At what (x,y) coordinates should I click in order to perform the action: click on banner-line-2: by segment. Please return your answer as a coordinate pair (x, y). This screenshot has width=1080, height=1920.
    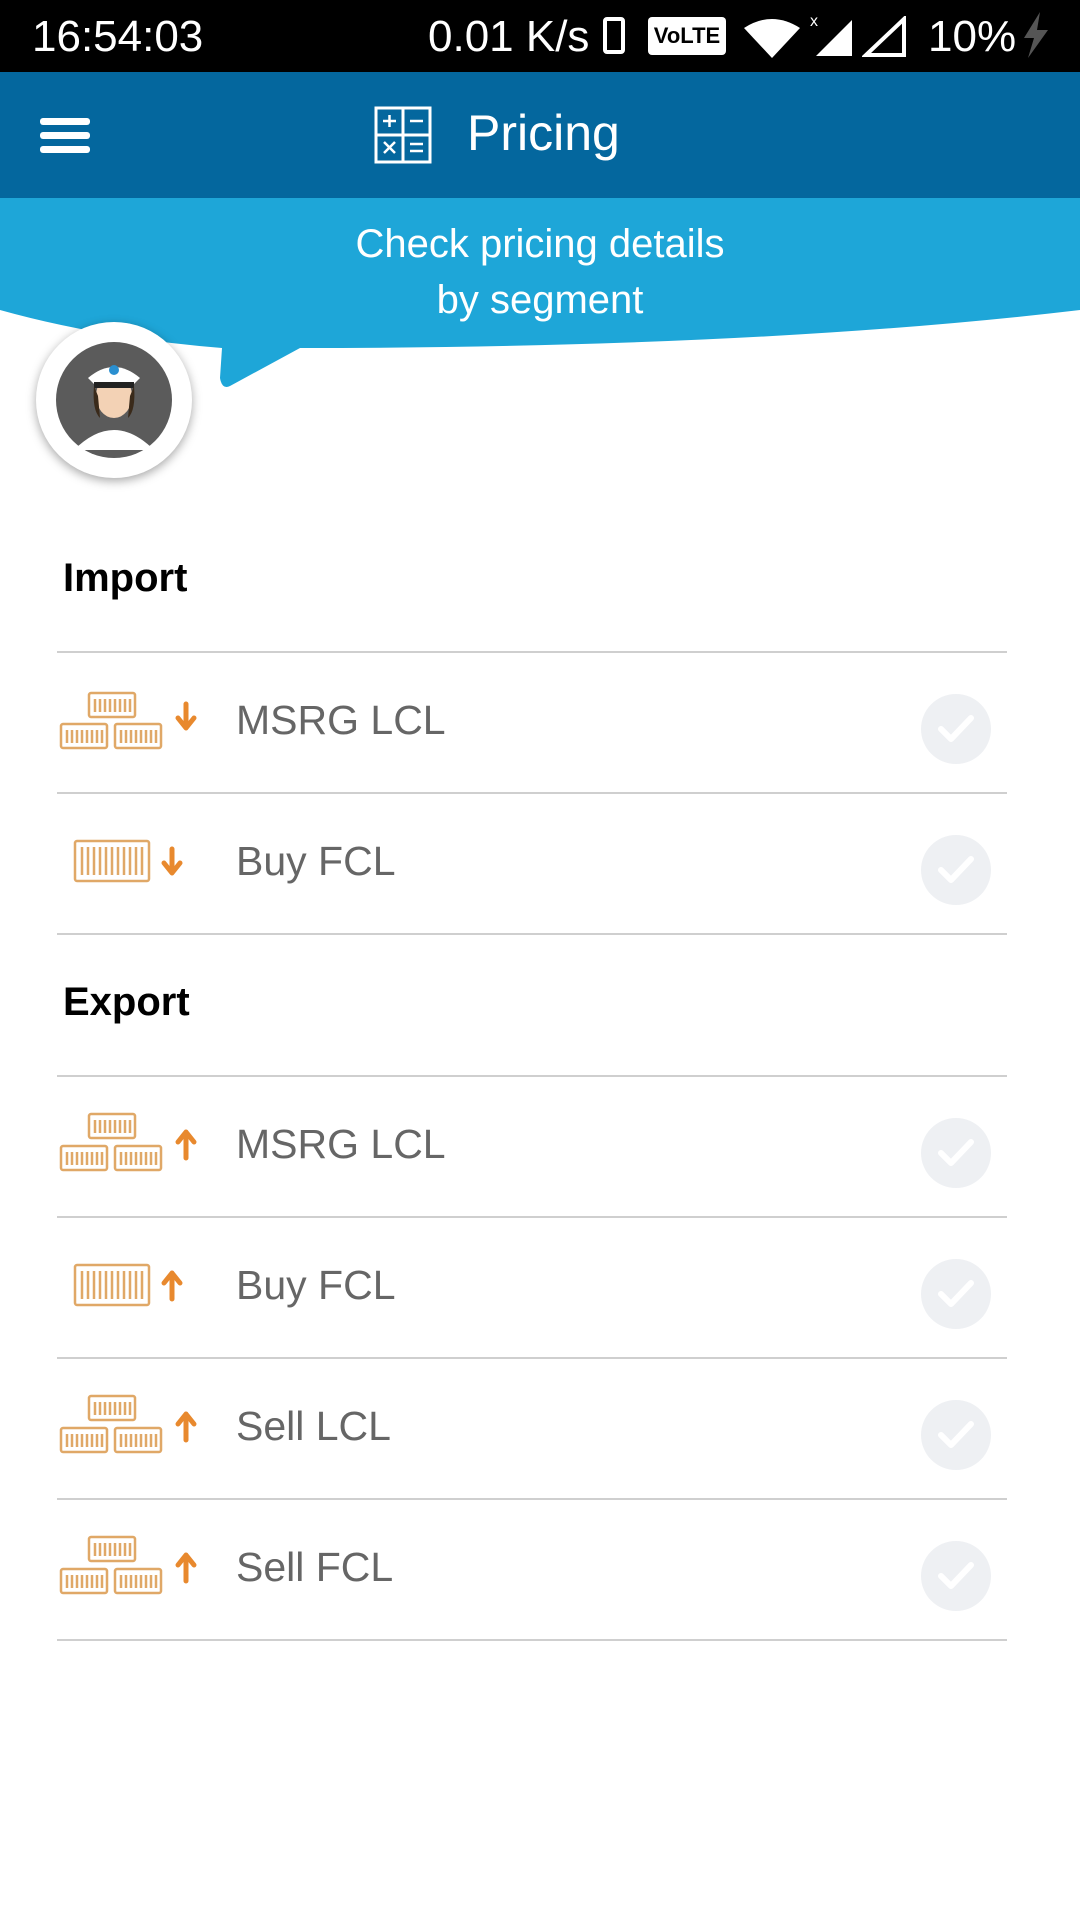
    Looking at the image, I should click on (540, 300).